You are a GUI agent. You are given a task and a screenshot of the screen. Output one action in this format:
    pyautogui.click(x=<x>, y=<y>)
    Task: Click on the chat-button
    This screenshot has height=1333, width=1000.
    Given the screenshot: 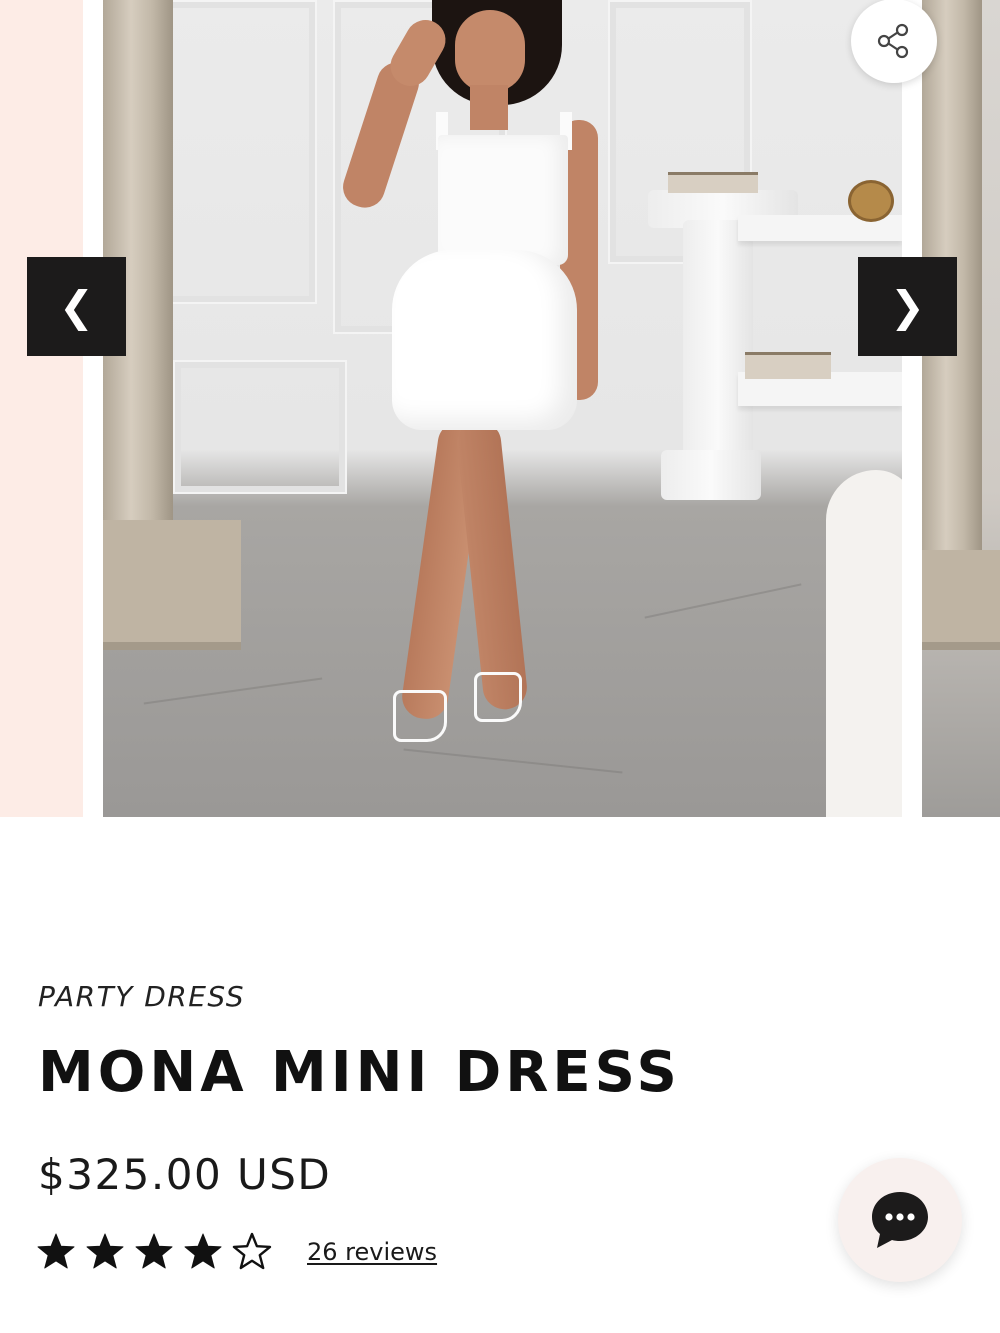 What is the action you would take?
    pyautogui.click(x=900, y=1220)
    